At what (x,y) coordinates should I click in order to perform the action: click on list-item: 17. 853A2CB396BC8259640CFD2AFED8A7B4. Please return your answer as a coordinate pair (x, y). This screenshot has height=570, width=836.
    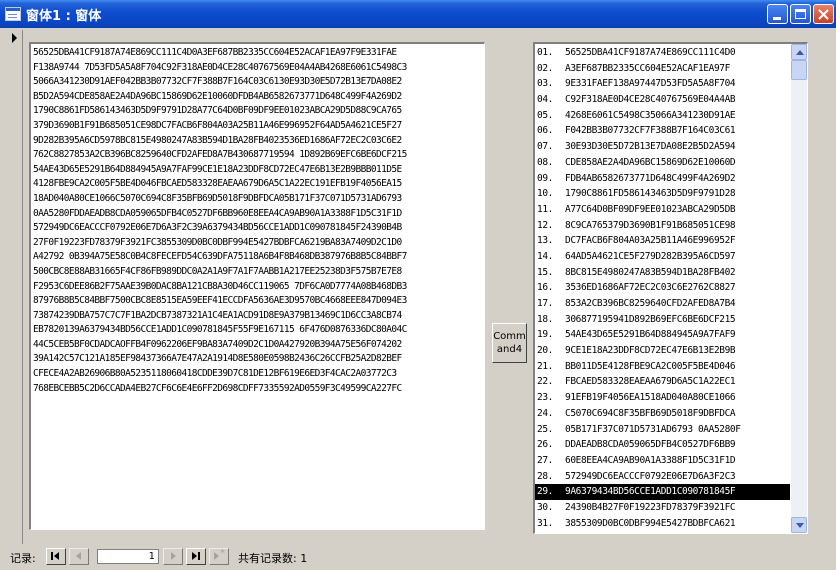
    Looking at the image, I should click on (662, 304).